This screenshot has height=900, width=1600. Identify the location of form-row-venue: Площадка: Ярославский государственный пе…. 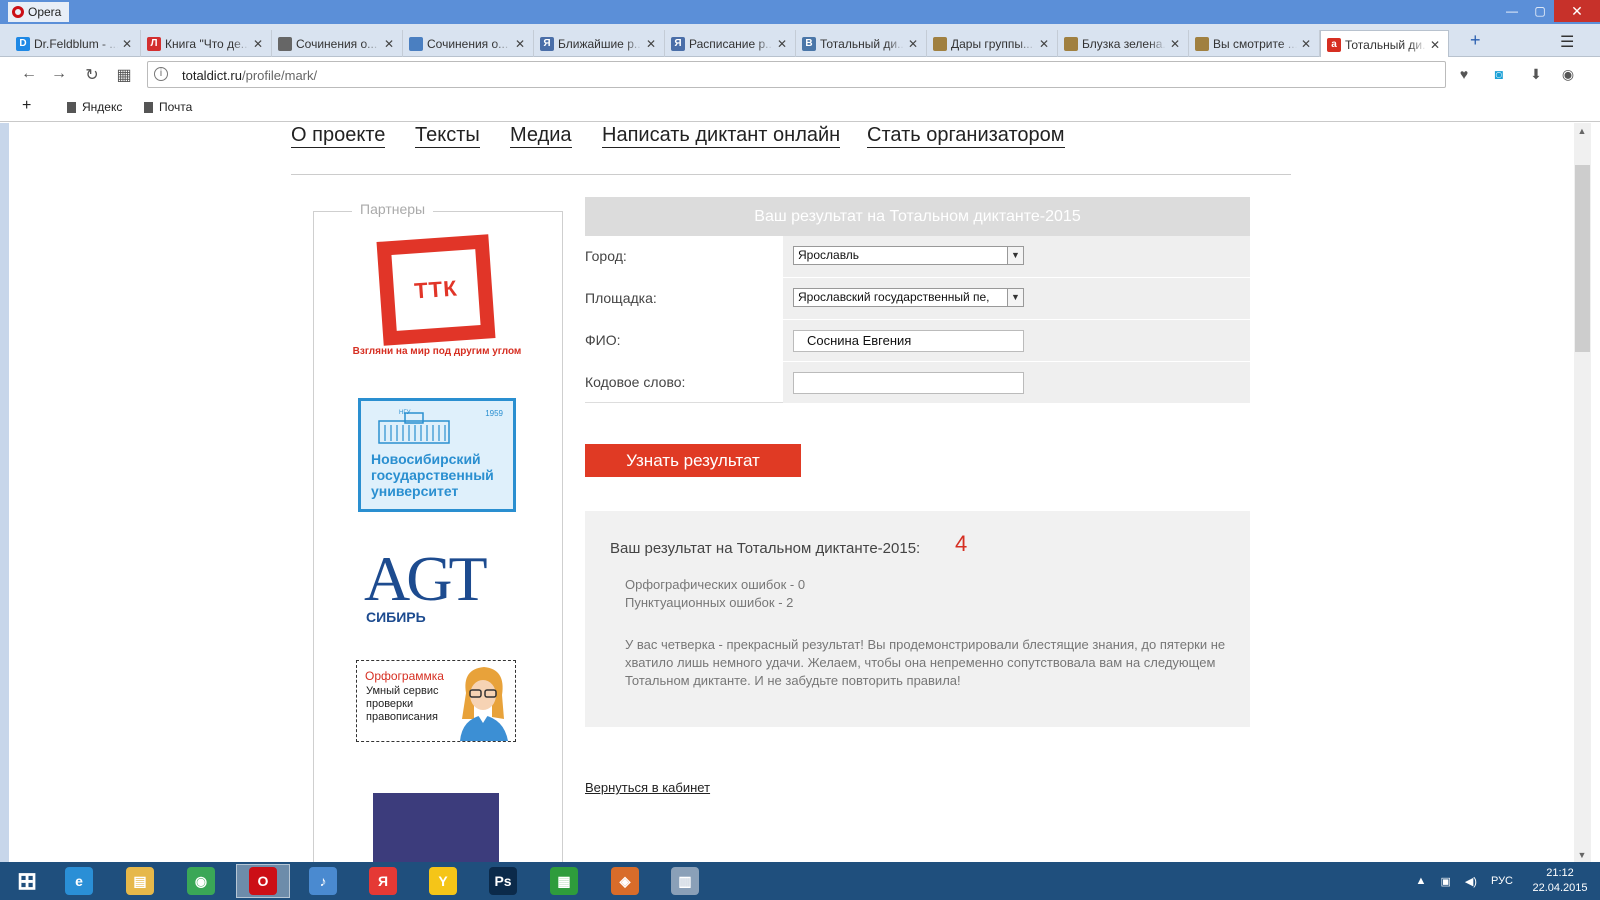
(917, 299).